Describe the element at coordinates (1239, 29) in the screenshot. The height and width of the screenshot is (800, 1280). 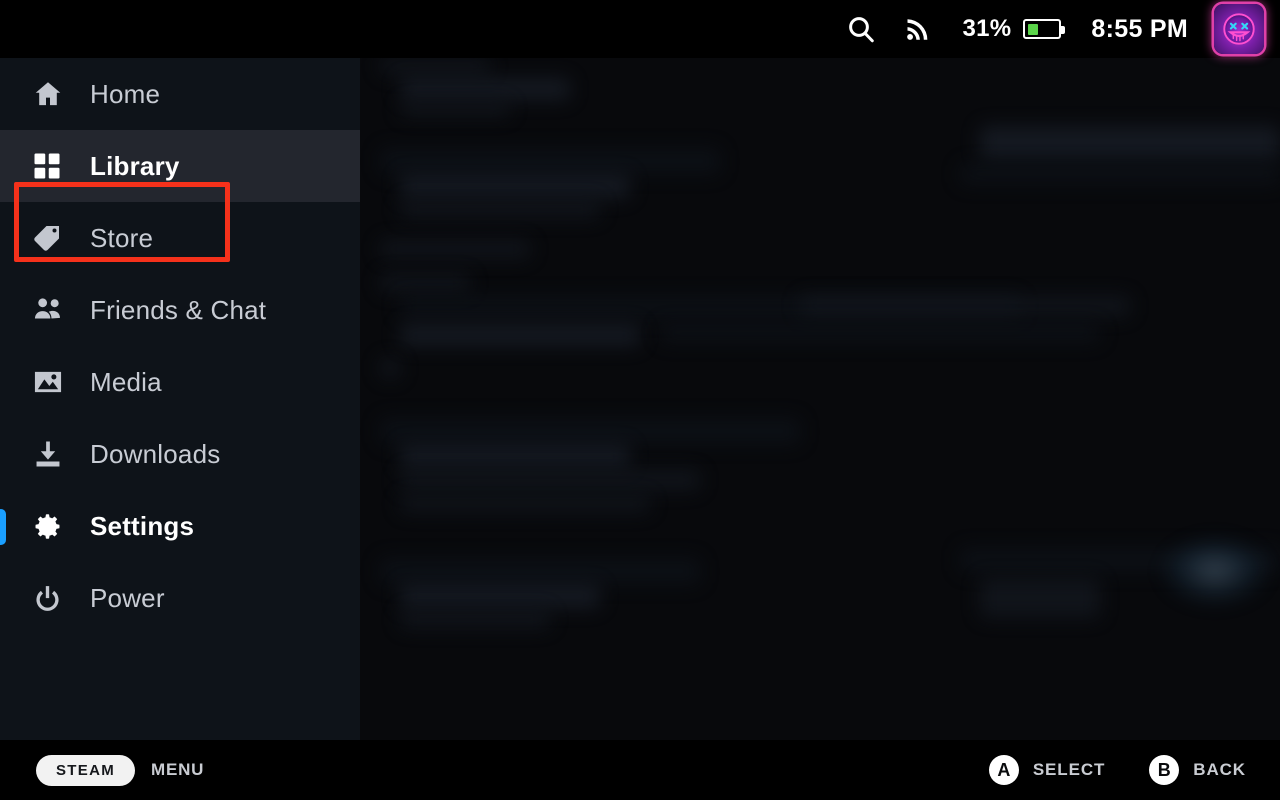
I see `avatar` at that location.